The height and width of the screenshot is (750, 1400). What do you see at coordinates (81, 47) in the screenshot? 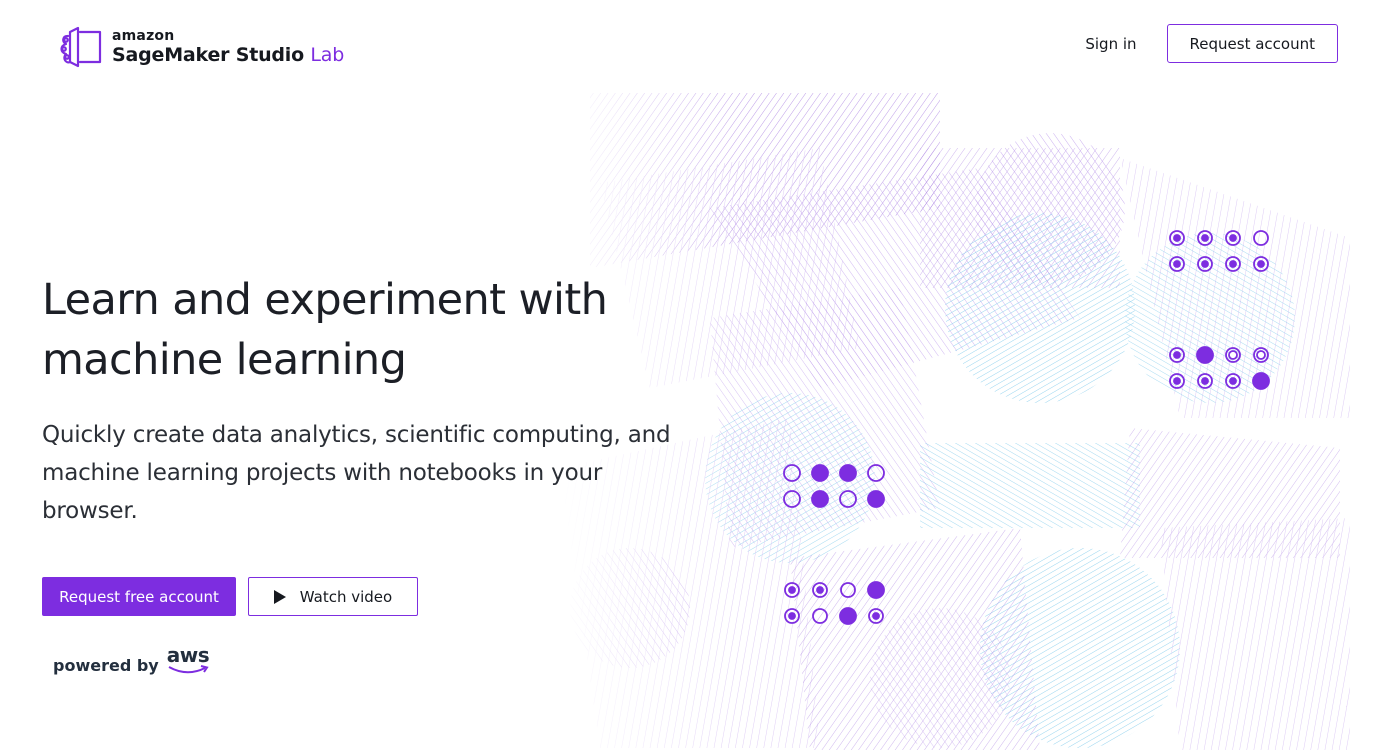
I see `sagemaker-logo-icon` at bounding box center [81, 47].